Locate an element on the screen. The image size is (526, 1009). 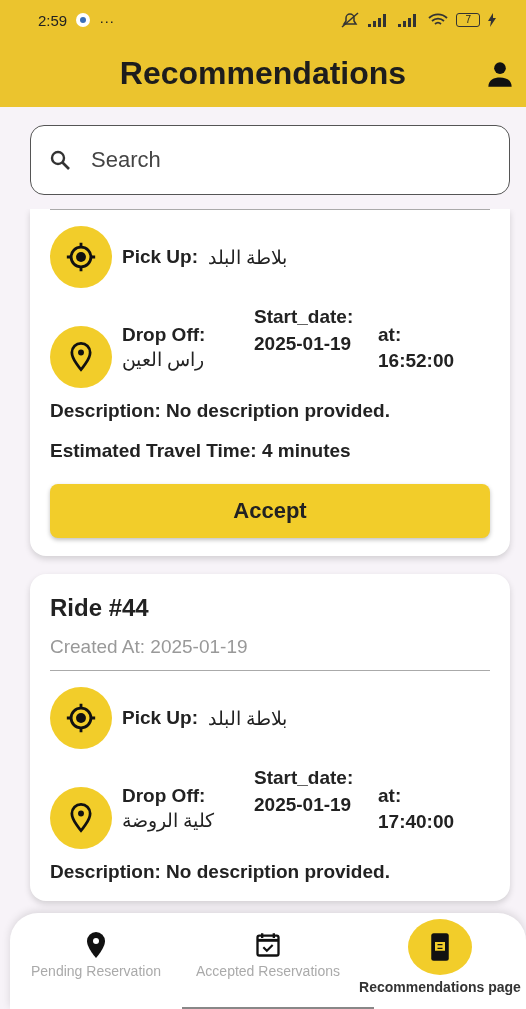
phone-icon is located at coordinates (440, 947).